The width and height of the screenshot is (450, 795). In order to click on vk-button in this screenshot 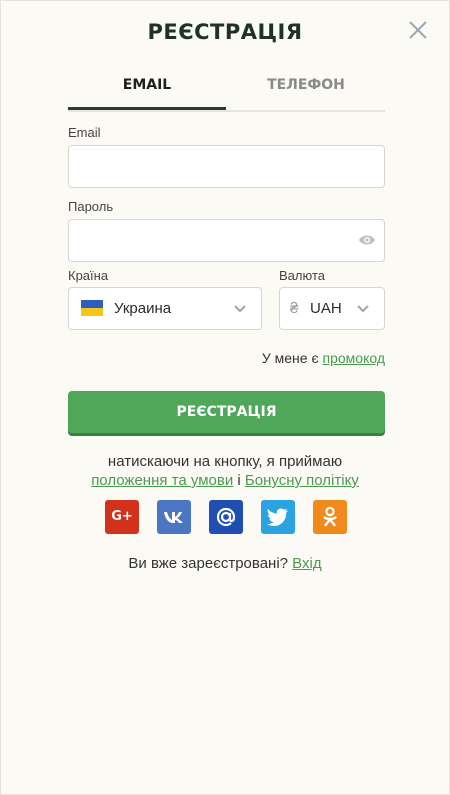, I will do `click(174, 517)`.